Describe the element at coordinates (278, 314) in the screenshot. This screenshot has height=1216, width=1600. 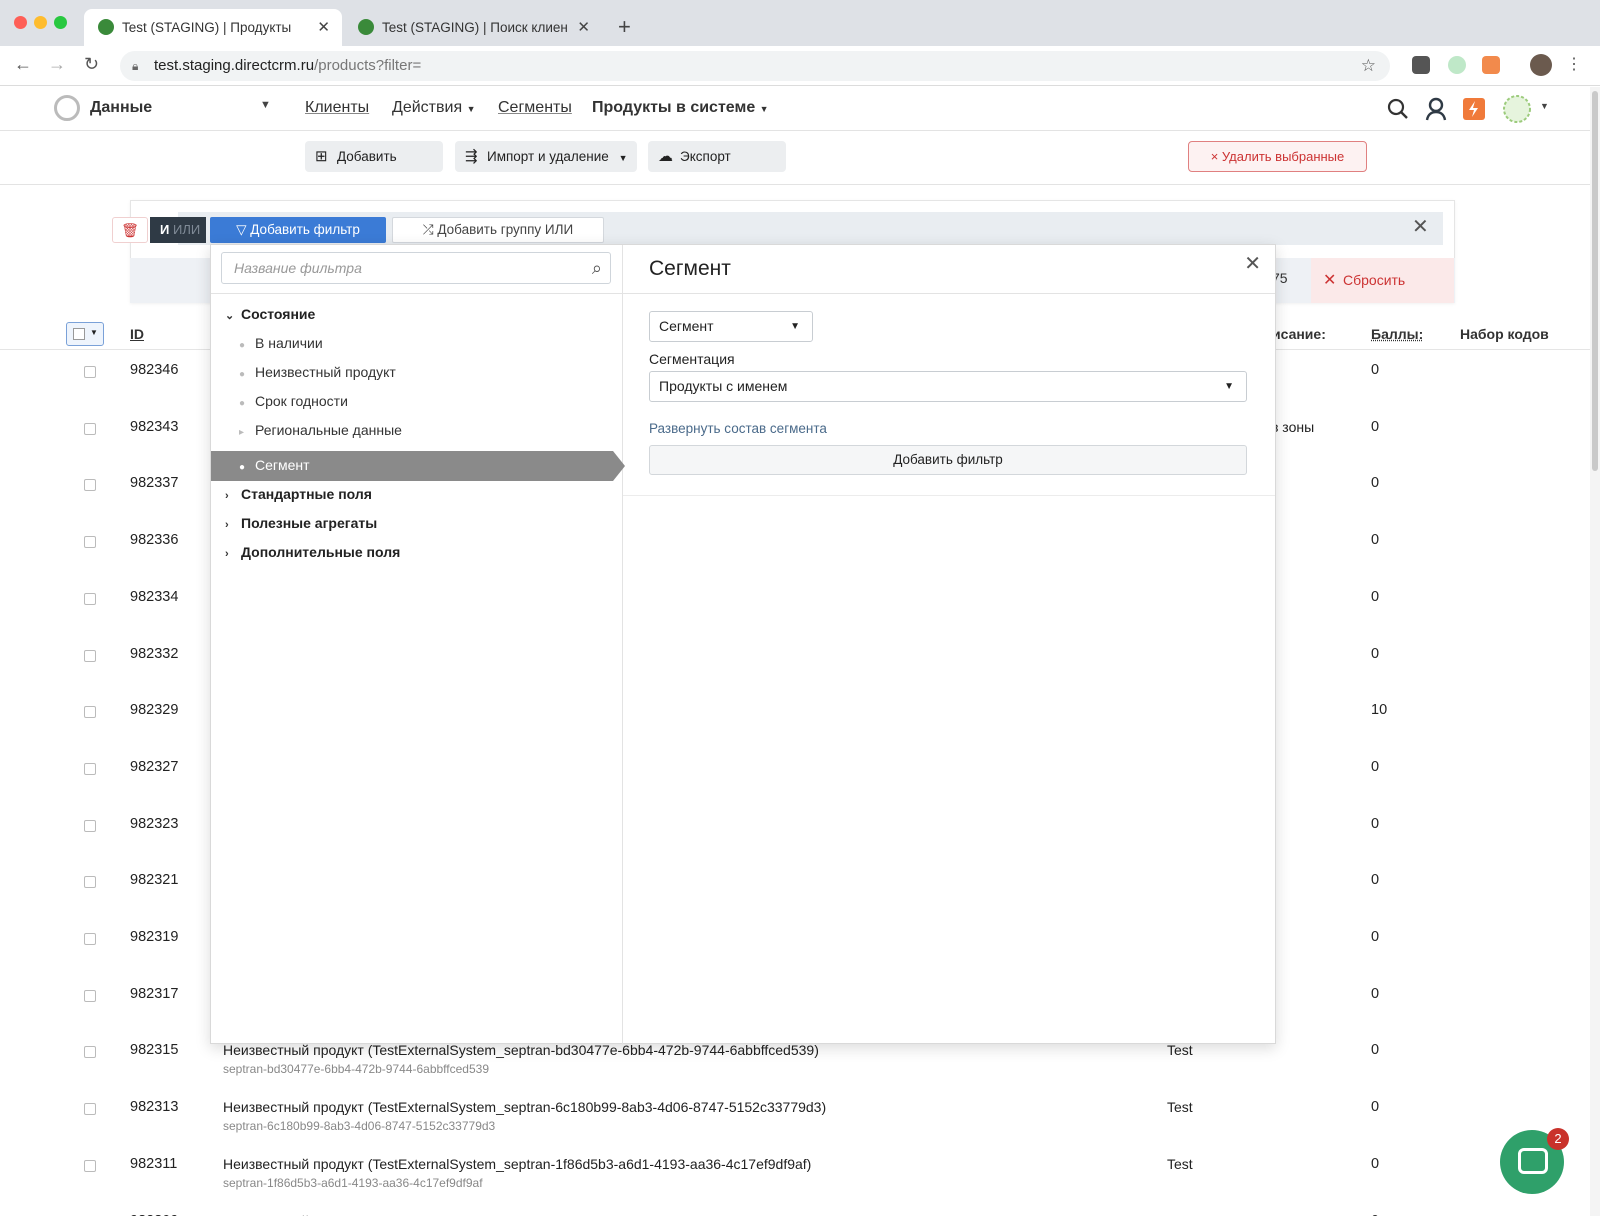
I see `tree-group-label: Состояние` at that location.